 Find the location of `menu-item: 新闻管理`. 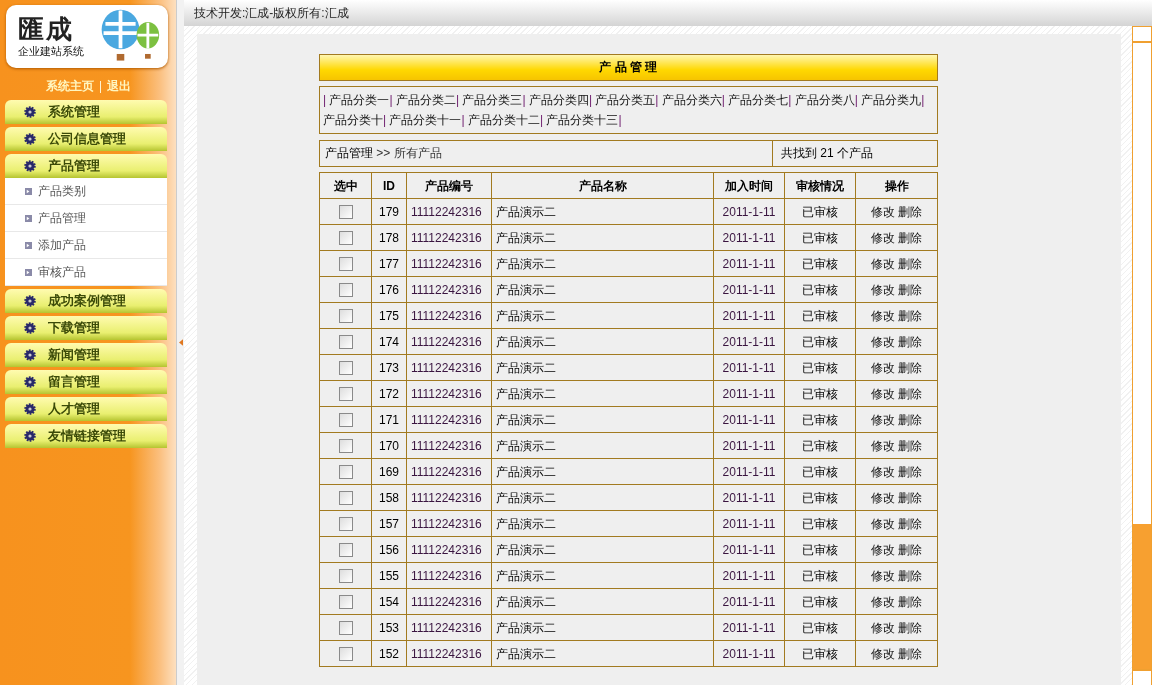

menu-item: 新闻管理 is located at coordinates (86, 355).